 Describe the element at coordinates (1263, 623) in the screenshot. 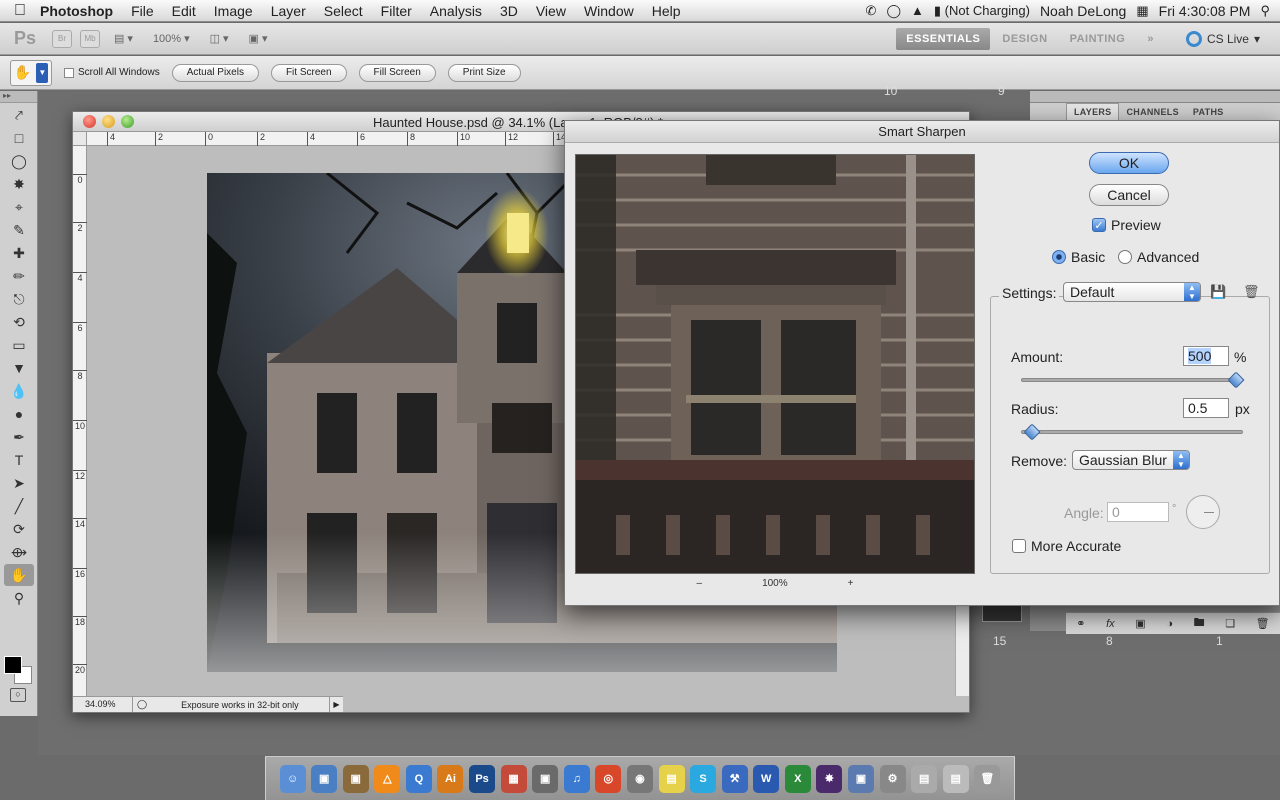

I see `trash-icon: 🗑` at that location.